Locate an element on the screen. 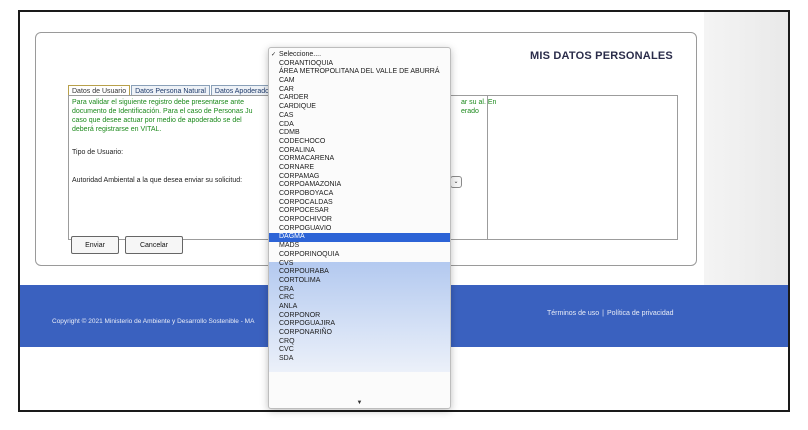  dropdown-option-label: CORNARE is located at coordinates (297, 167).